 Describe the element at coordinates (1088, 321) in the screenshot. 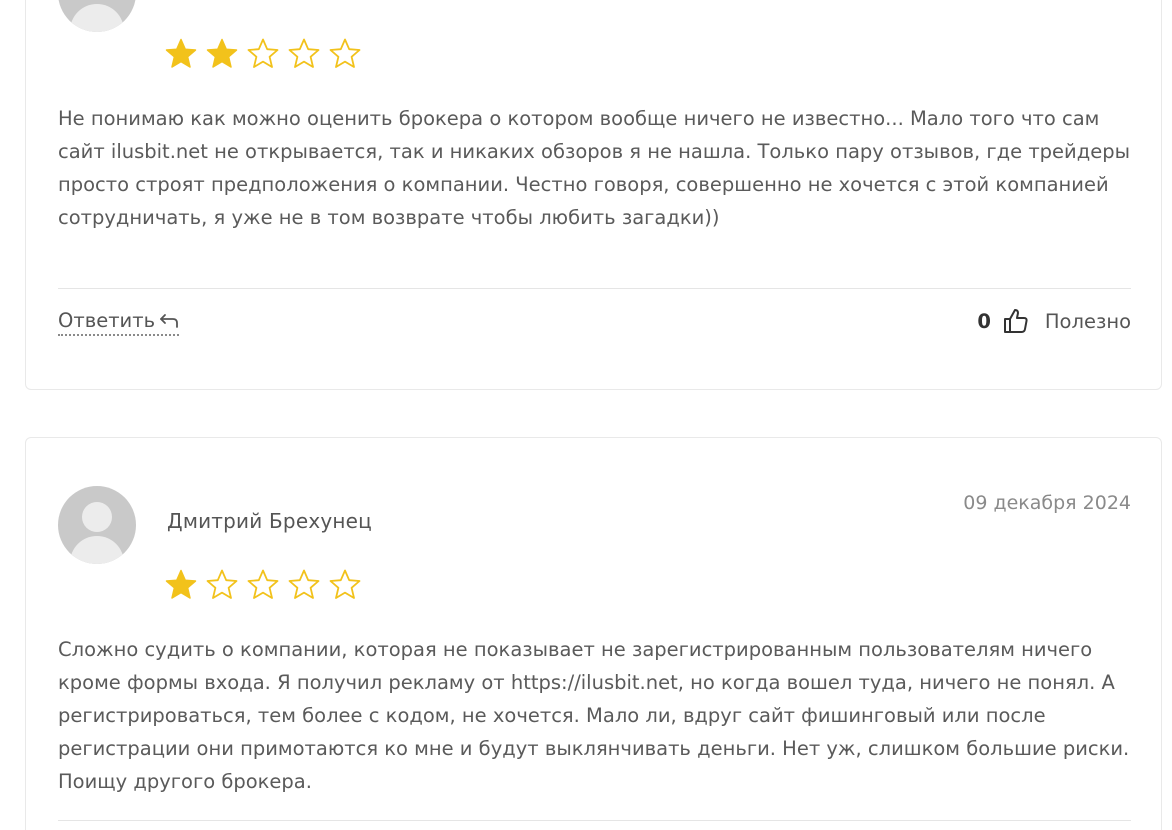

I see `useful-button: Полезно` at that location.